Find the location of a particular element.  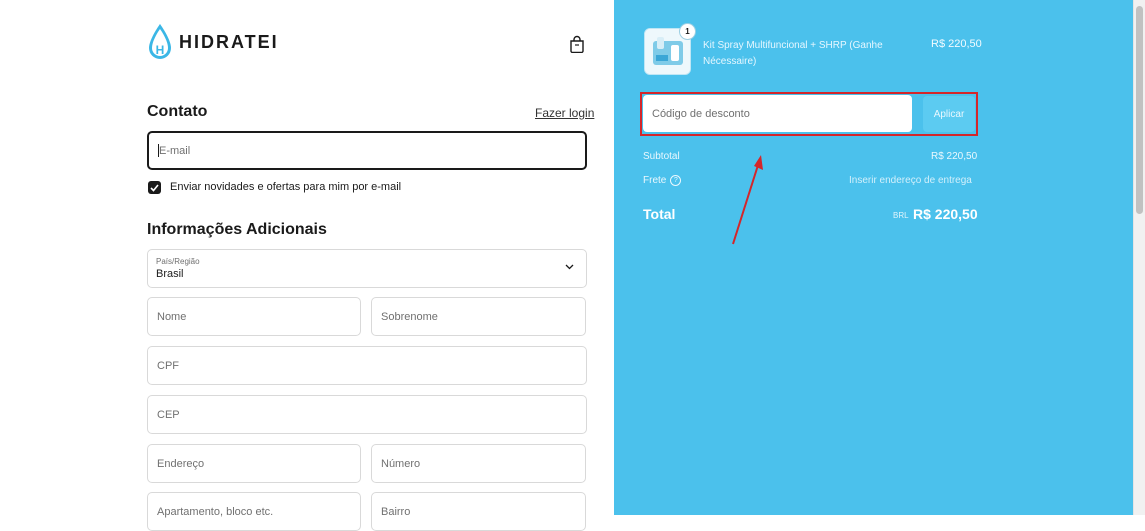

additional-info-heading: Informações Adicionais is located at coordinates (237, 229).